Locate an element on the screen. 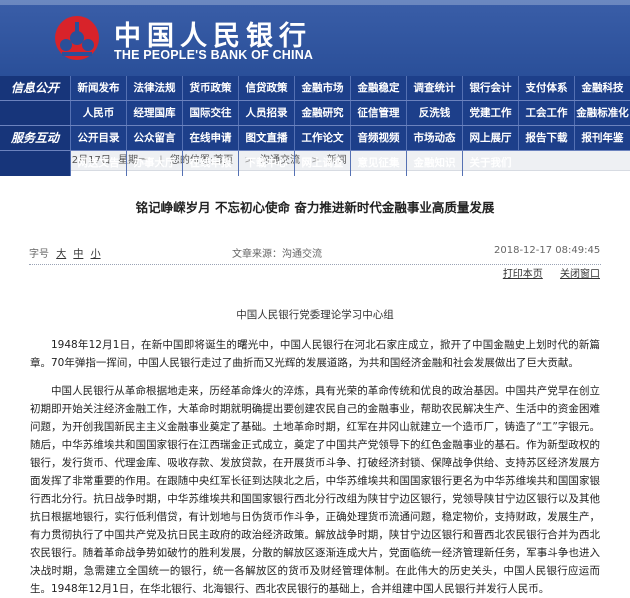 The width and height of the screenshot is (630, 598). nav-item: 关于我们 is located at coordinates (490, 163).